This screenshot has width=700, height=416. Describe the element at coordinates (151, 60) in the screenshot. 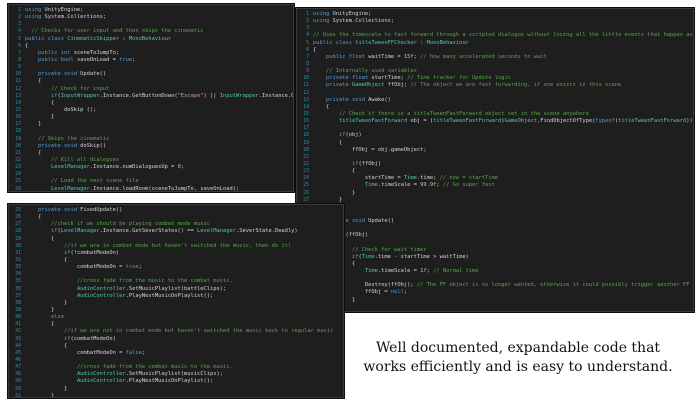

I see `code-line: 8 public bool saveOnLoad = true;` at that location.